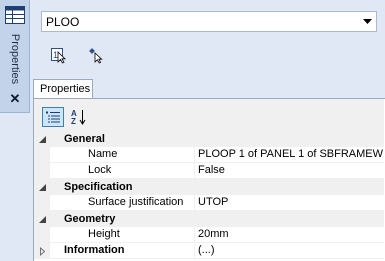  What do you see at coordinates (209, 115) in the screenshot?
I see `property-grid-toolbar: A Z` at bounding box center [209, 115].